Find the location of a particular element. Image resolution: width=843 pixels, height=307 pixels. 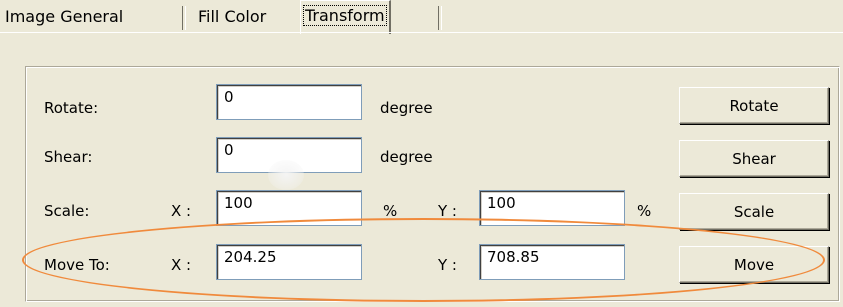

move-x-label: X : is located at coordinates (181, 265).